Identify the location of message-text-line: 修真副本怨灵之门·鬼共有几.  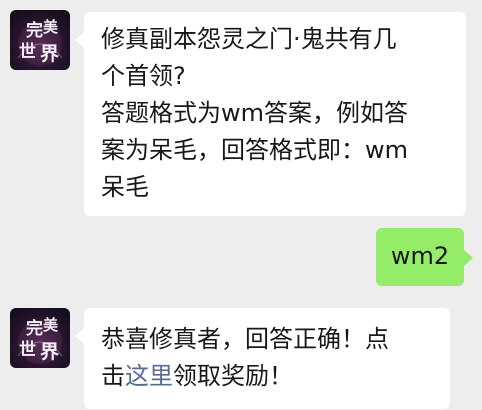
(249, 39).